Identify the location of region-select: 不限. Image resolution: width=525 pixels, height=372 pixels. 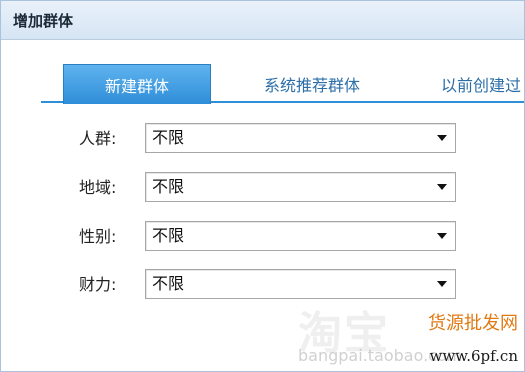
(300, 187).